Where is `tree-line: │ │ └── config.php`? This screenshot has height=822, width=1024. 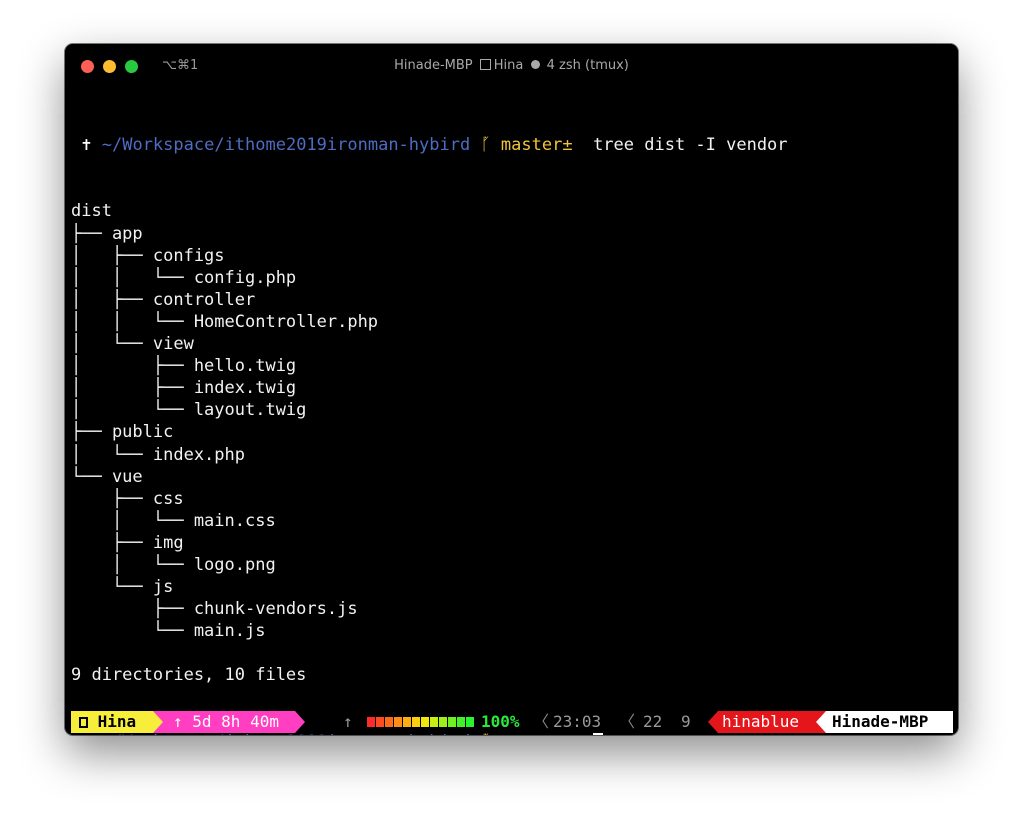 tree-line: │ │ └── config.php is located at coordinates (184, 277).